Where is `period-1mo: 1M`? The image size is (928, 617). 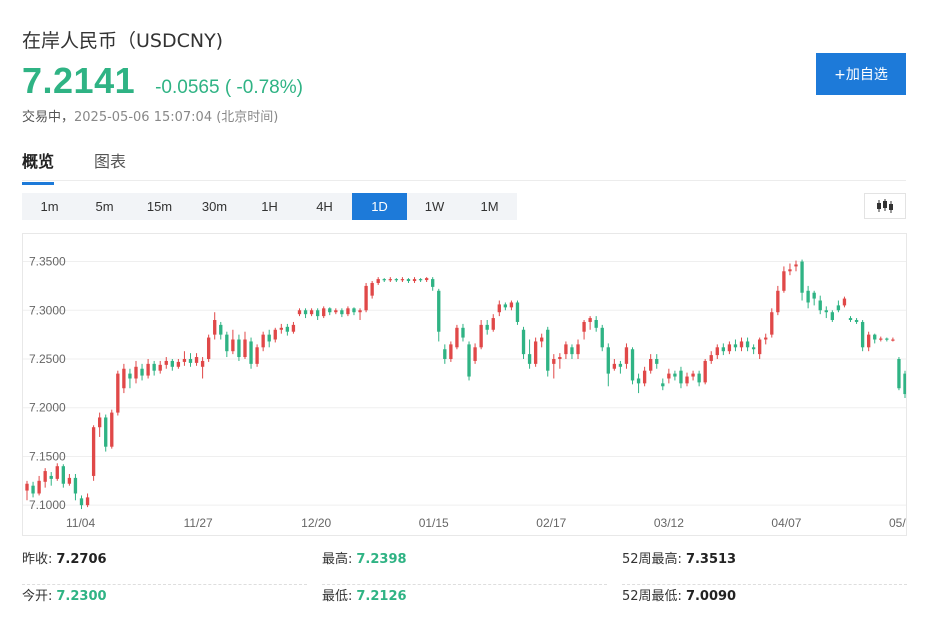
period-1mo: 1M is located at coordinates (489, 206).